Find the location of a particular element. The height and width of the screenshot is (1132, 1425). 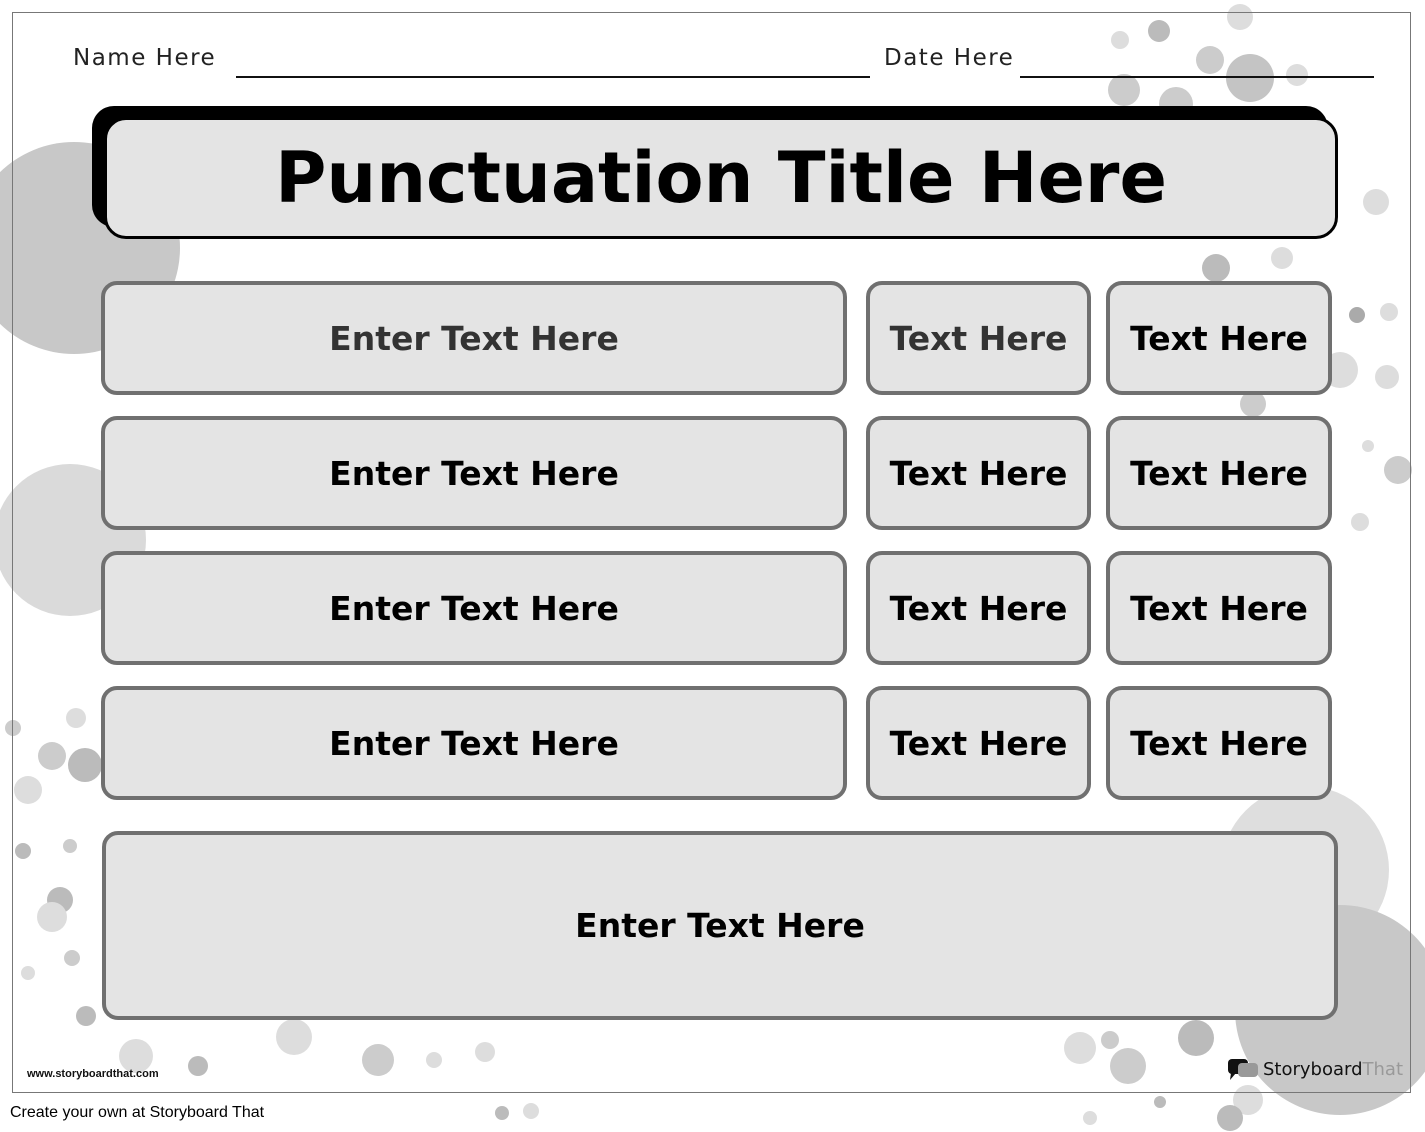

storyboardthat-logo: Storyboard That is located at coordinates (1315, 1069).